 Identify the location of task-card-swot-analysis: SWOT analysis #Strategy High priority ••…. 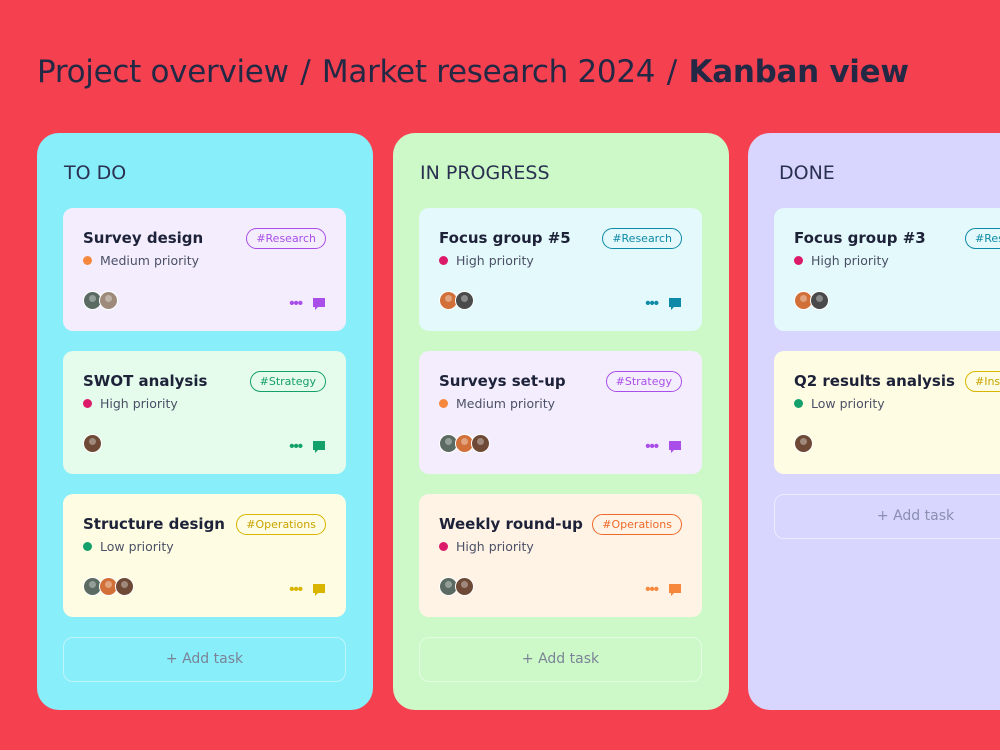
(204, 412).